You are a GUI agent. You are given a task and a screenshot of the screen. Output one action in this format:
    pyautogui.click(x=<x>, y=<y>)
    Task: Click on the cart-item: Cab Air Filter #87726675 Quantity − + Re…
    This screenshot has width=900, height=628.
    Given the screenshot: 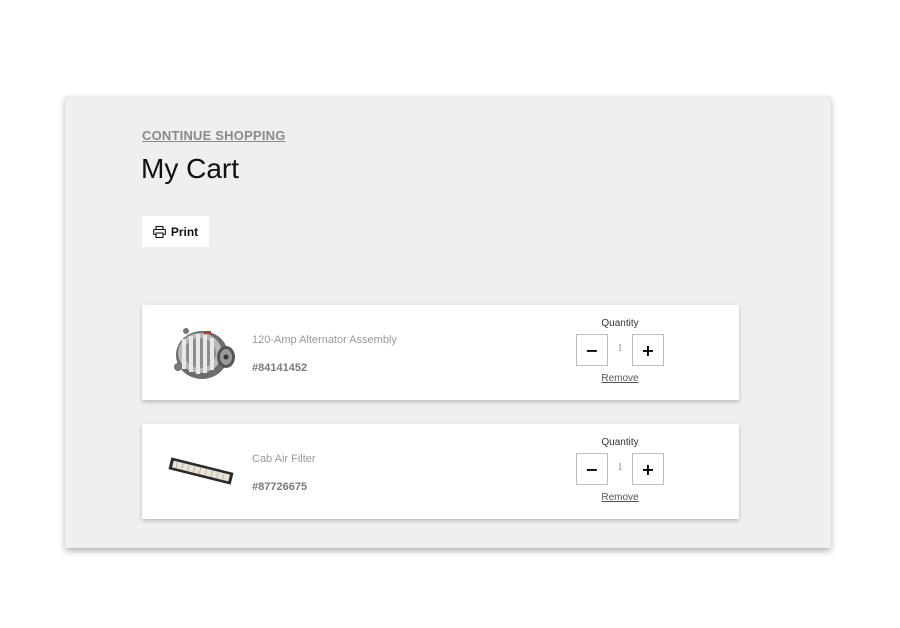 What is the action you would take?
    pyautogui.click(x=440, y=471)
    